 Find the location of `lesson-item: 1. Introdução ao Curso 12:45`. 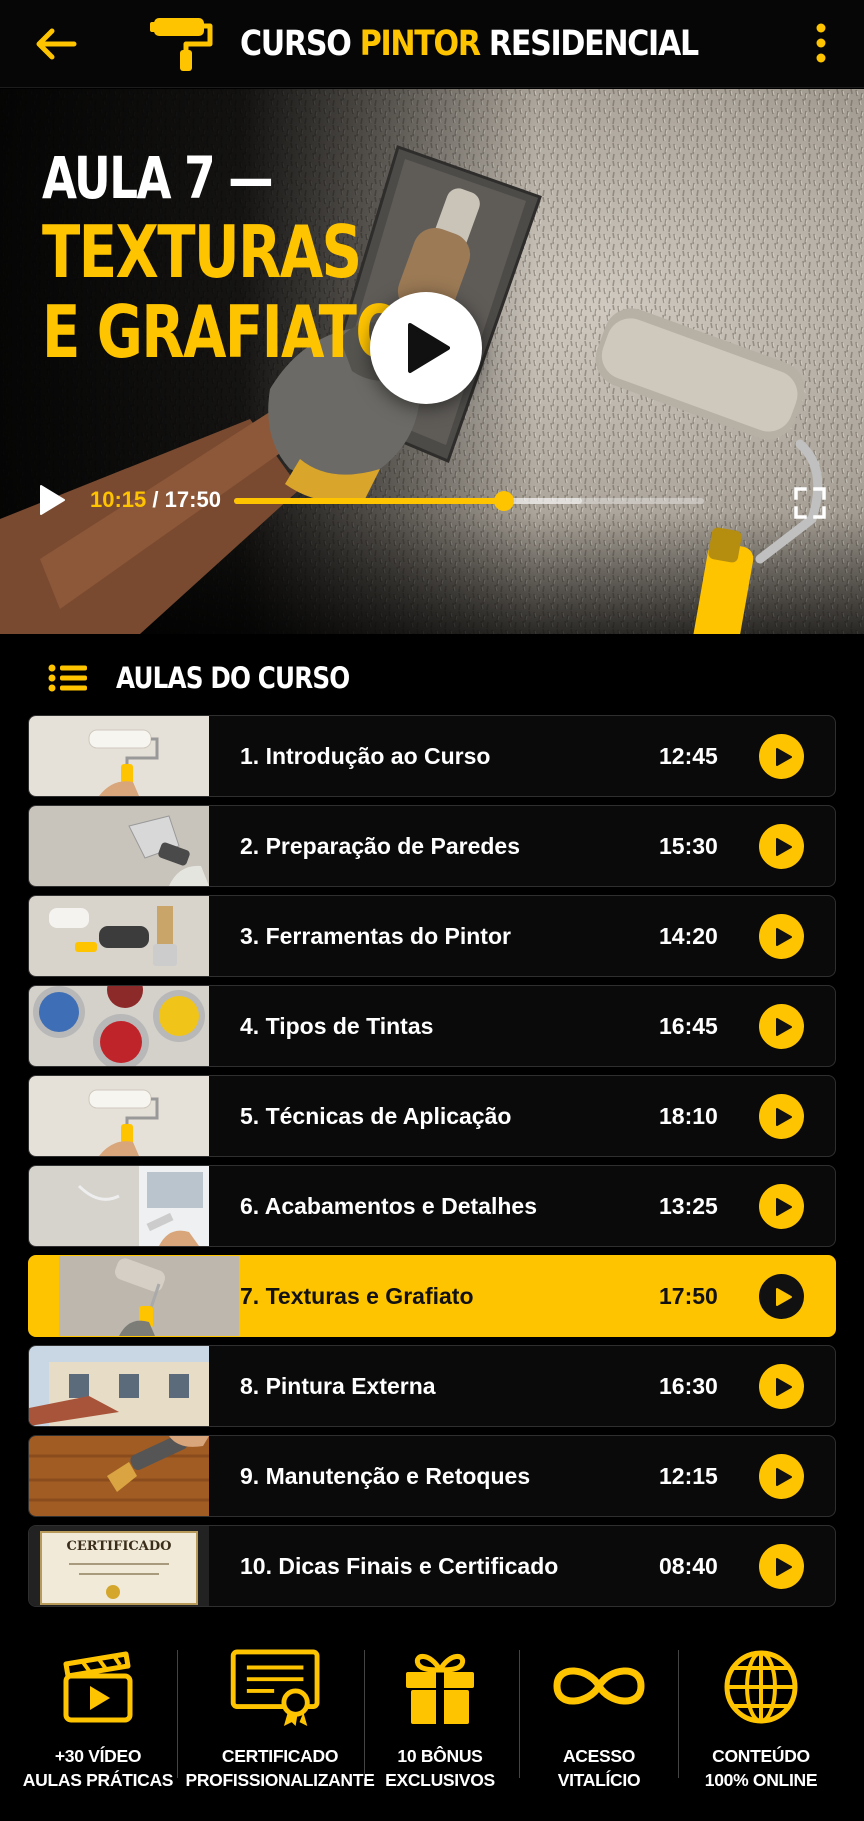

lesson-item: 1. Introdução ao Curso 12:45 is located at coordinates (432, 756).